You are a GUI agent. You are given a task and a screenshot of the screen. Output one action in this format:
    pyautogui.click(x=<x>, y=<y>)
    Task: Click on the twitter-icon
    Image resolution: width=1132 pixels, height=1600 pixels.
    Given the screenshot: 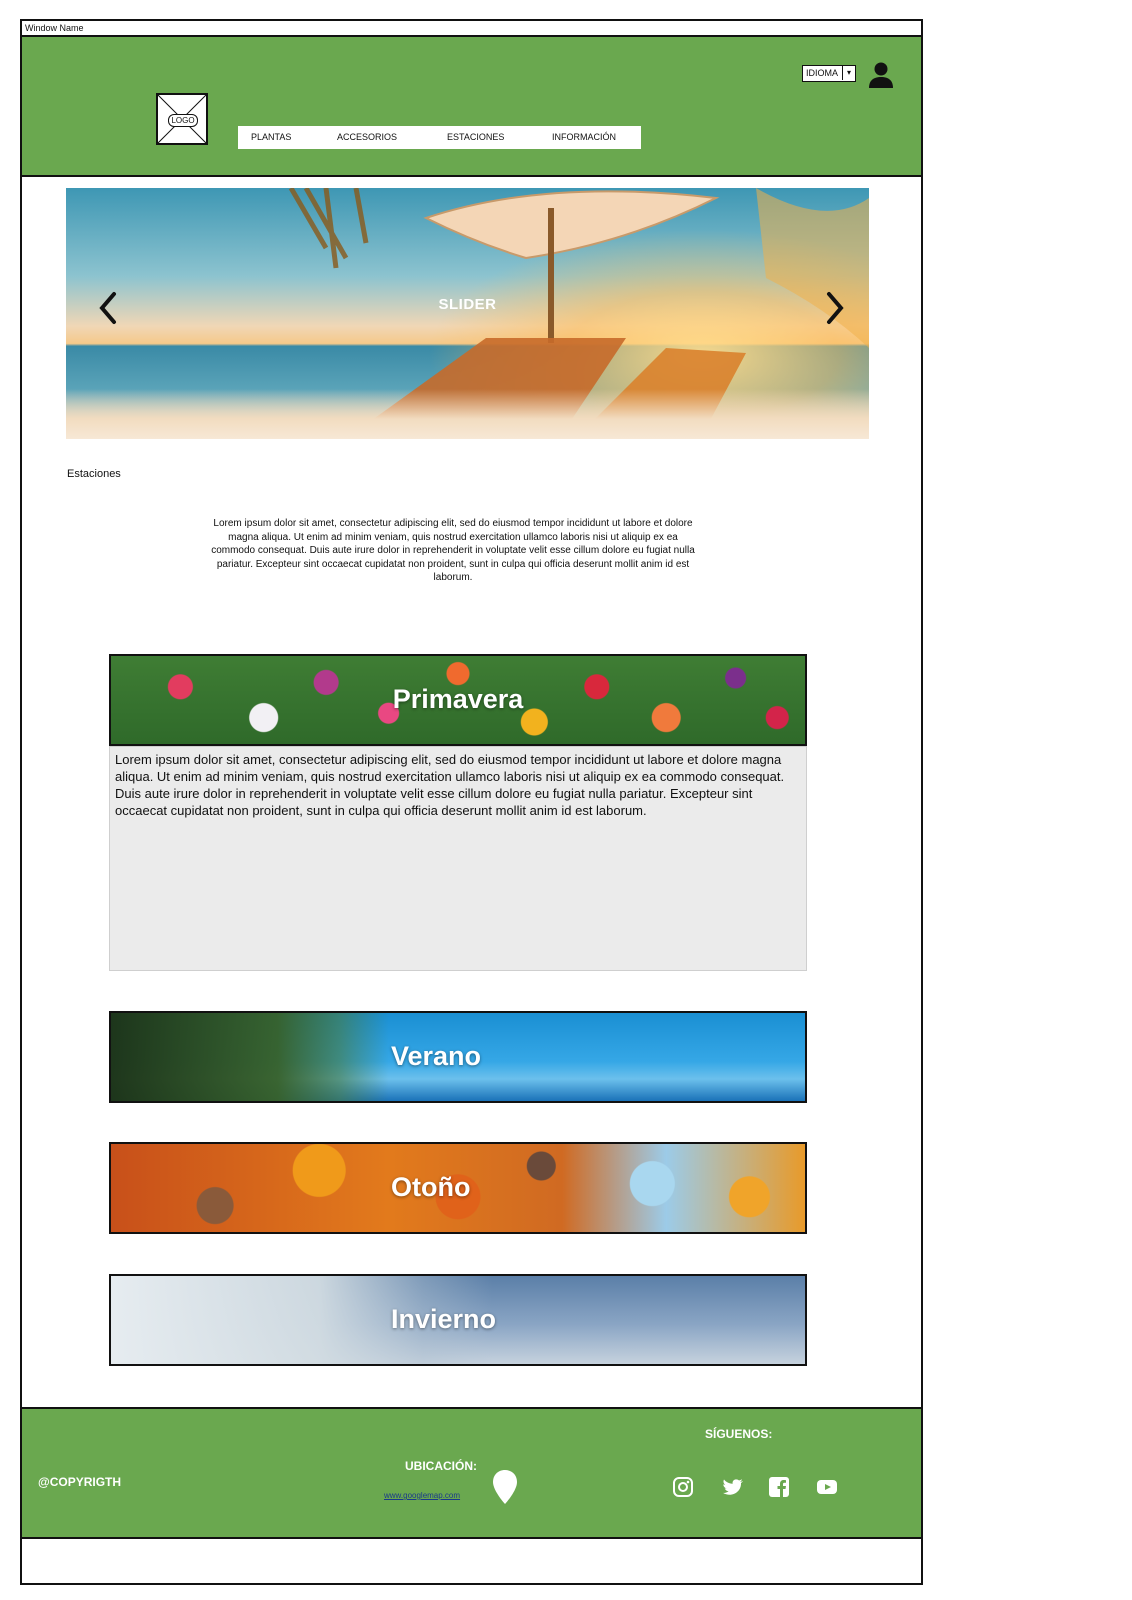 What is the action you would take?
    pyautogui.click(x=733, y=1487)
    